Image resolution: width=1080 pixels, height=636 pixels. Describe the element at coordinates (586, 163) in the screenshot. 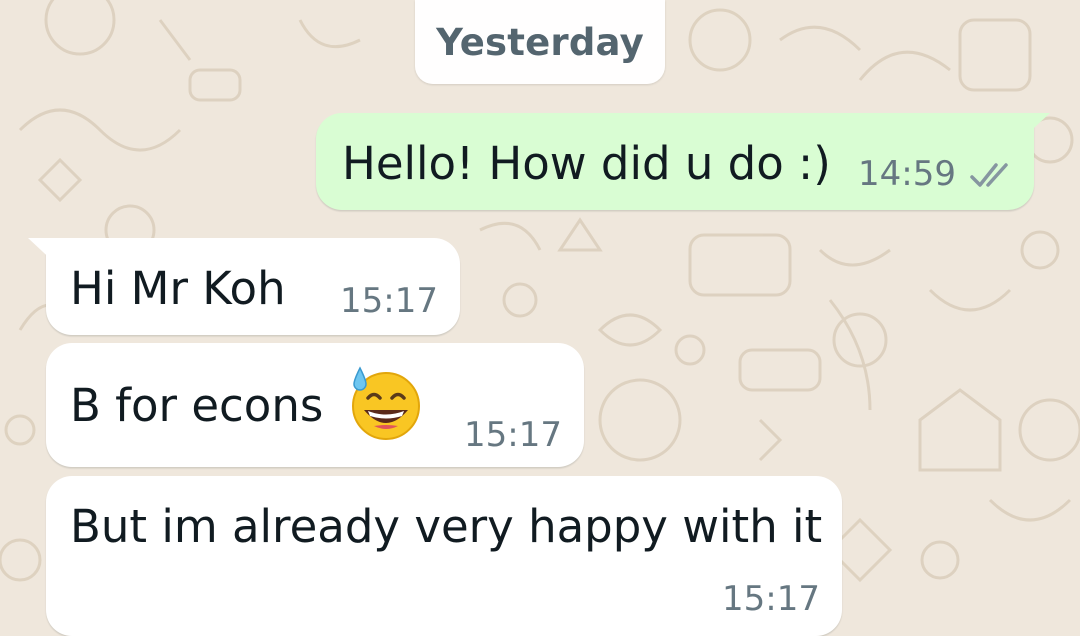

I see `message-text: Hello! How did u do :)` at that location.